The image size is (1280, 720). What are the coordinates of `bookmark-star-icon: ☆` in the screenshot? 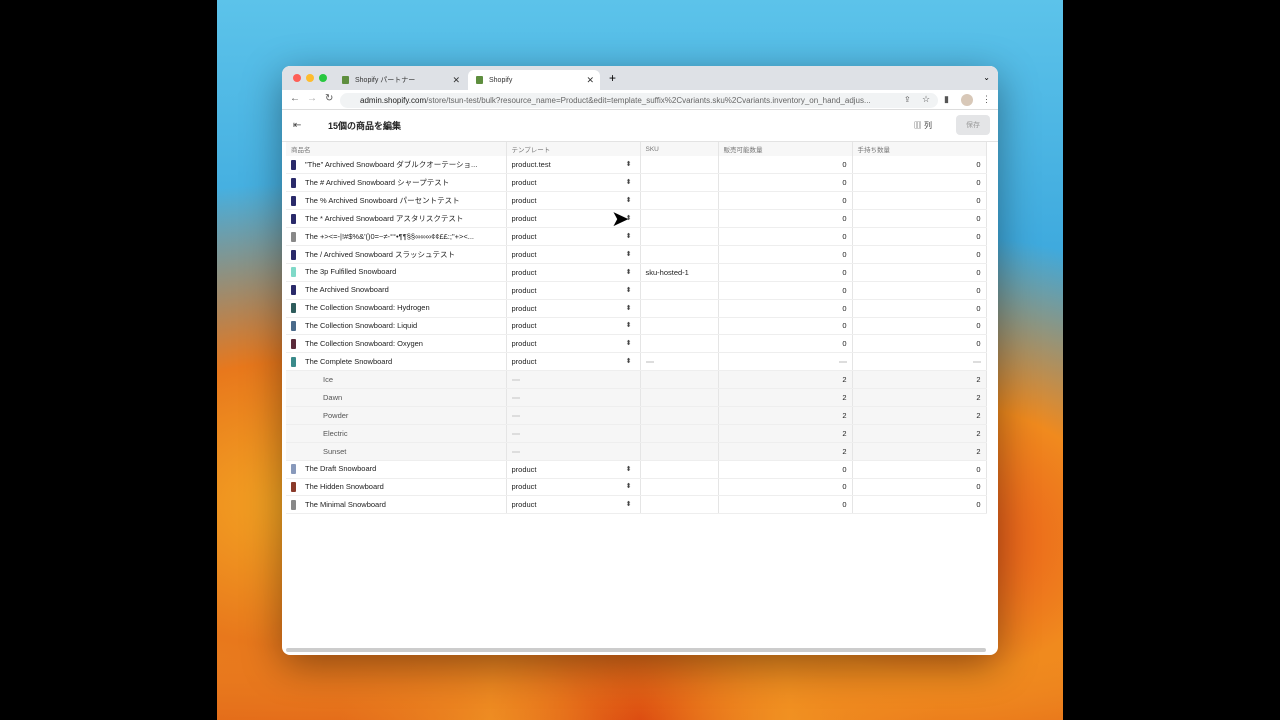 It's located at (926, 99).